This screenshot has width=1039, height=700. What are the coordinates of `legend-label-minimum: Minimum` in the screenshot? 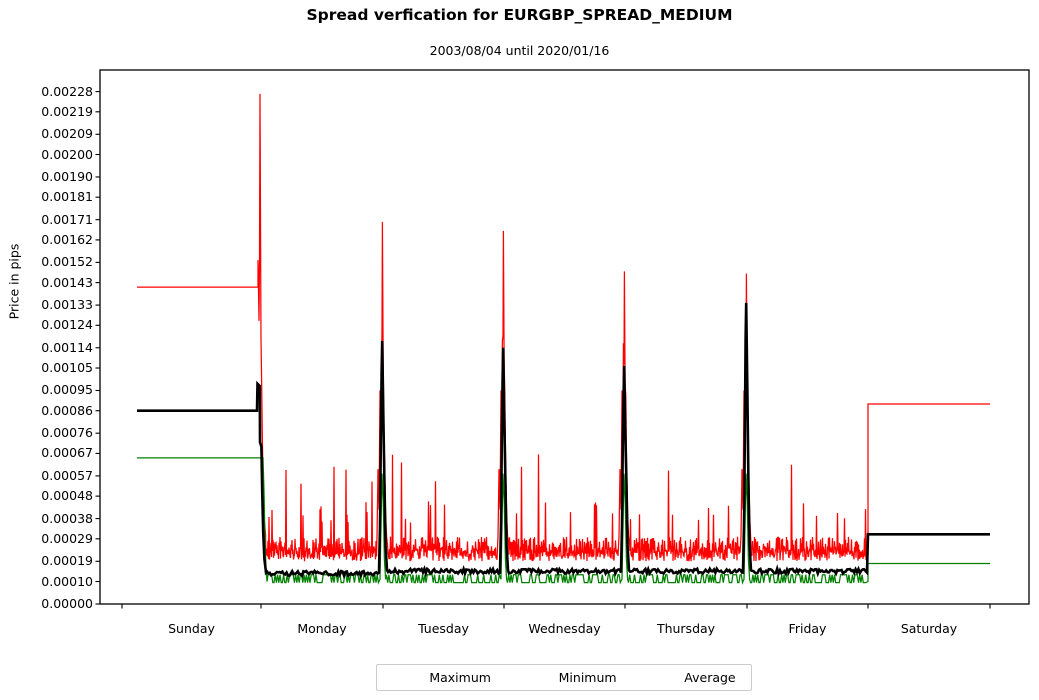 It's located at (587, 677).